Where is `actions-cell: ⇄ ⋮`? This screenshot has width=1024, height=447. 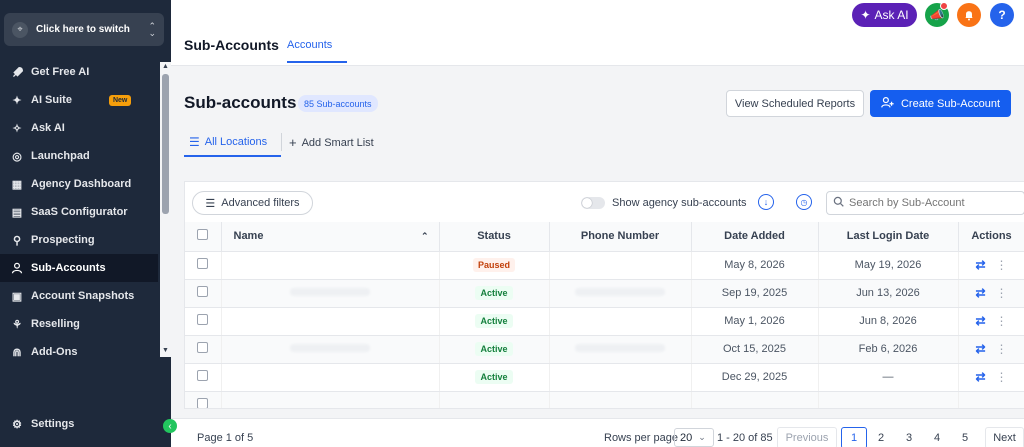 actions-cell: ⇄ ⋮ is located at coordinates (991, 321).